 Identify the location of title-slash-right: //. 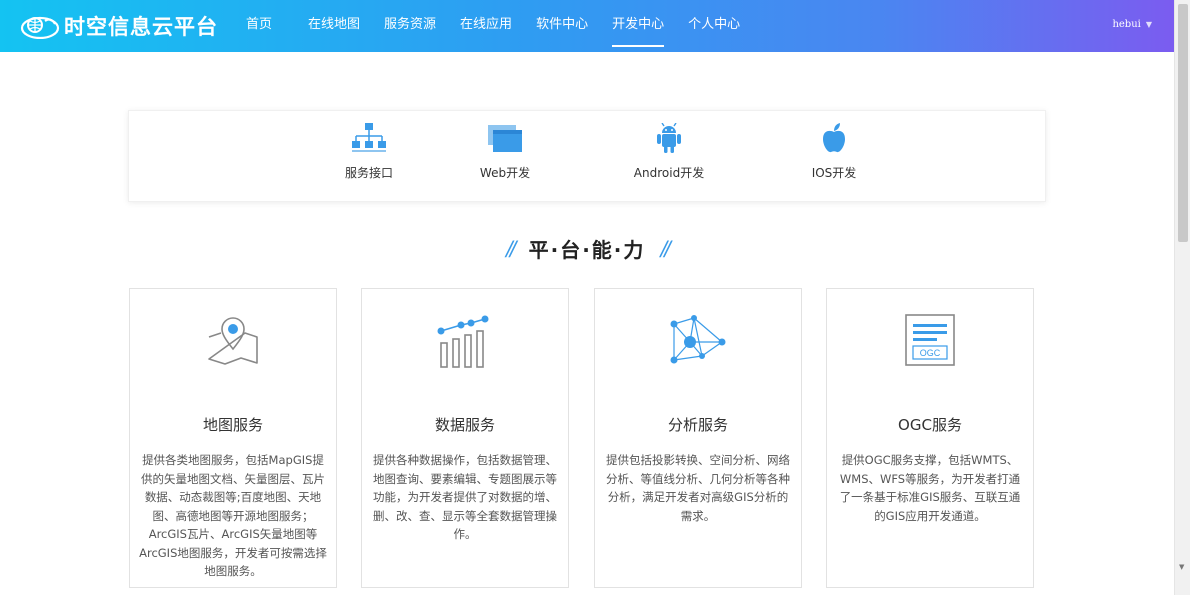
(665, 248).